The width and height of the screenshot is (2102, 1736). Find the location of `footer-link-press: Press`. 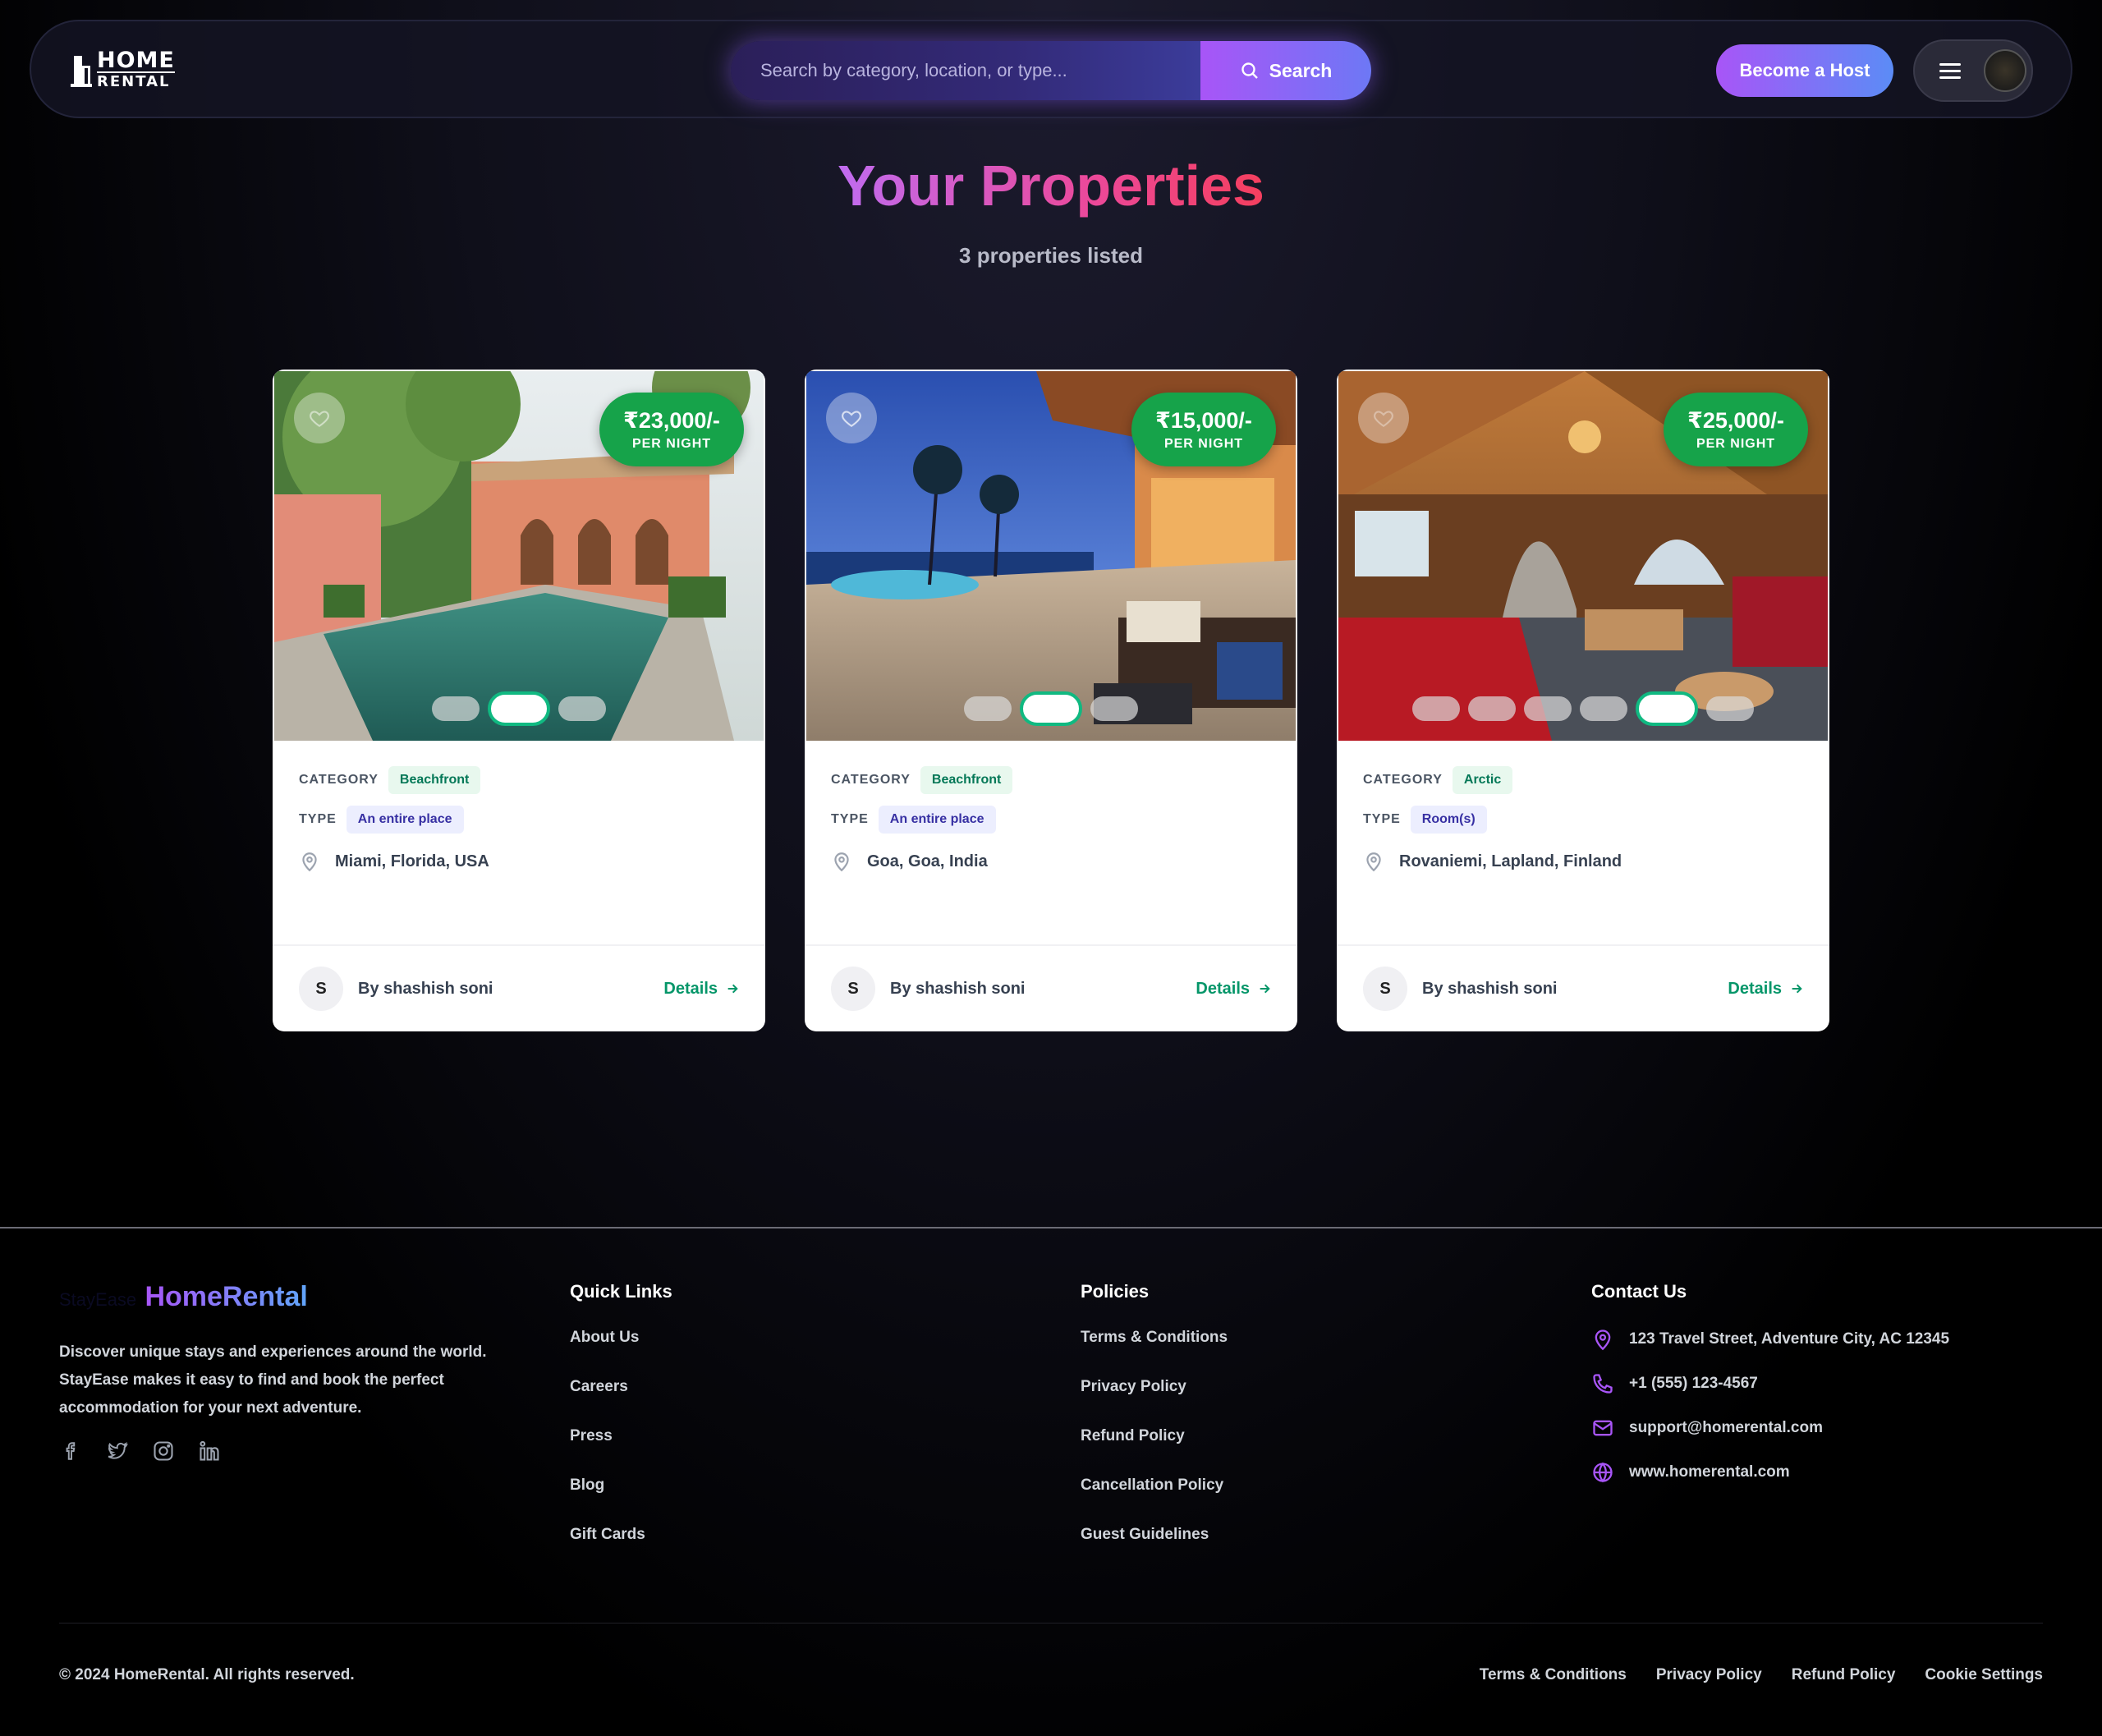

footer-link-press: Press is located at coordinates (621, 1450).